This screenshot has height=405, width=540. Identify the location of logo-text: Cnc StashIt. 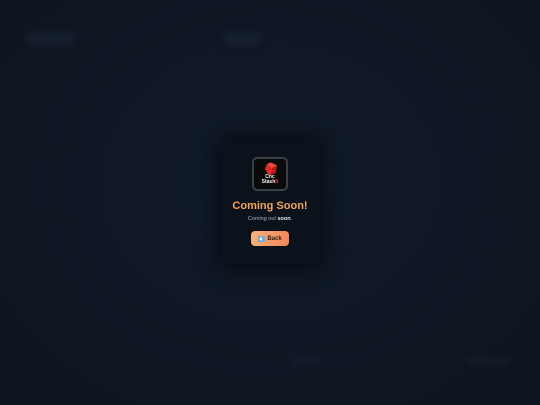
(270, 180).